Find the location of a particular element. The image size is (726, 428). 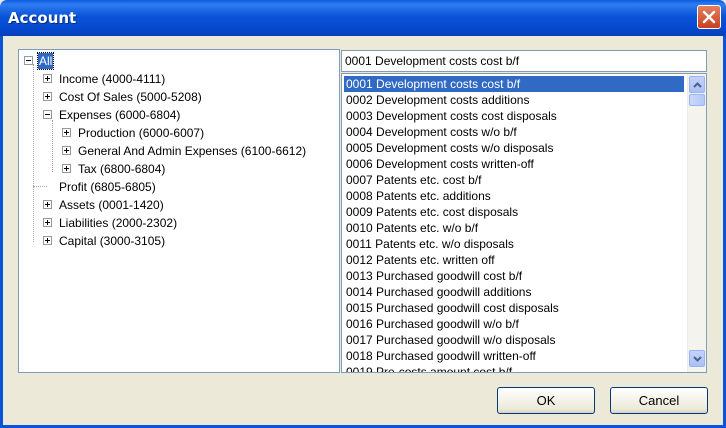

list-item: 0014 Purchased goodwill additions is located at coordinates (514, 292).